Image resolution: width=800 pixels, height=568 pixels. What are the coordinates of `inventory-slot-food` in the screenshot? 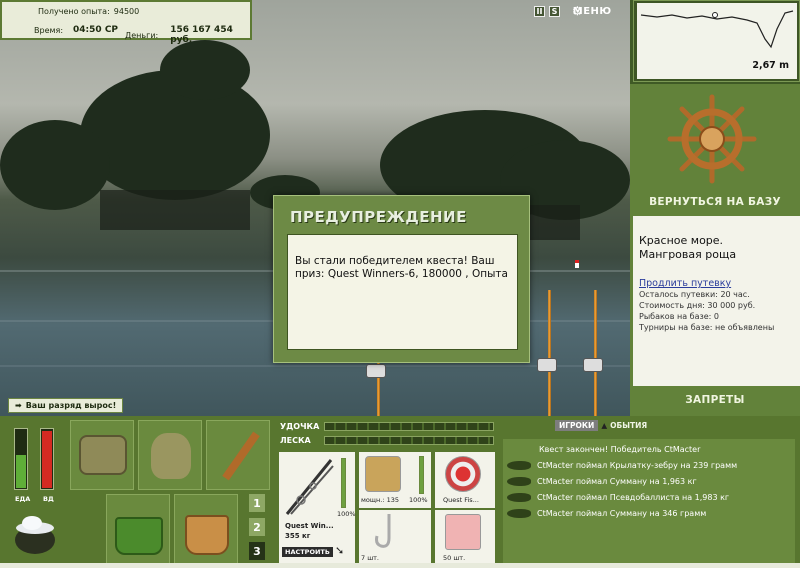 It's located at (138, 529).